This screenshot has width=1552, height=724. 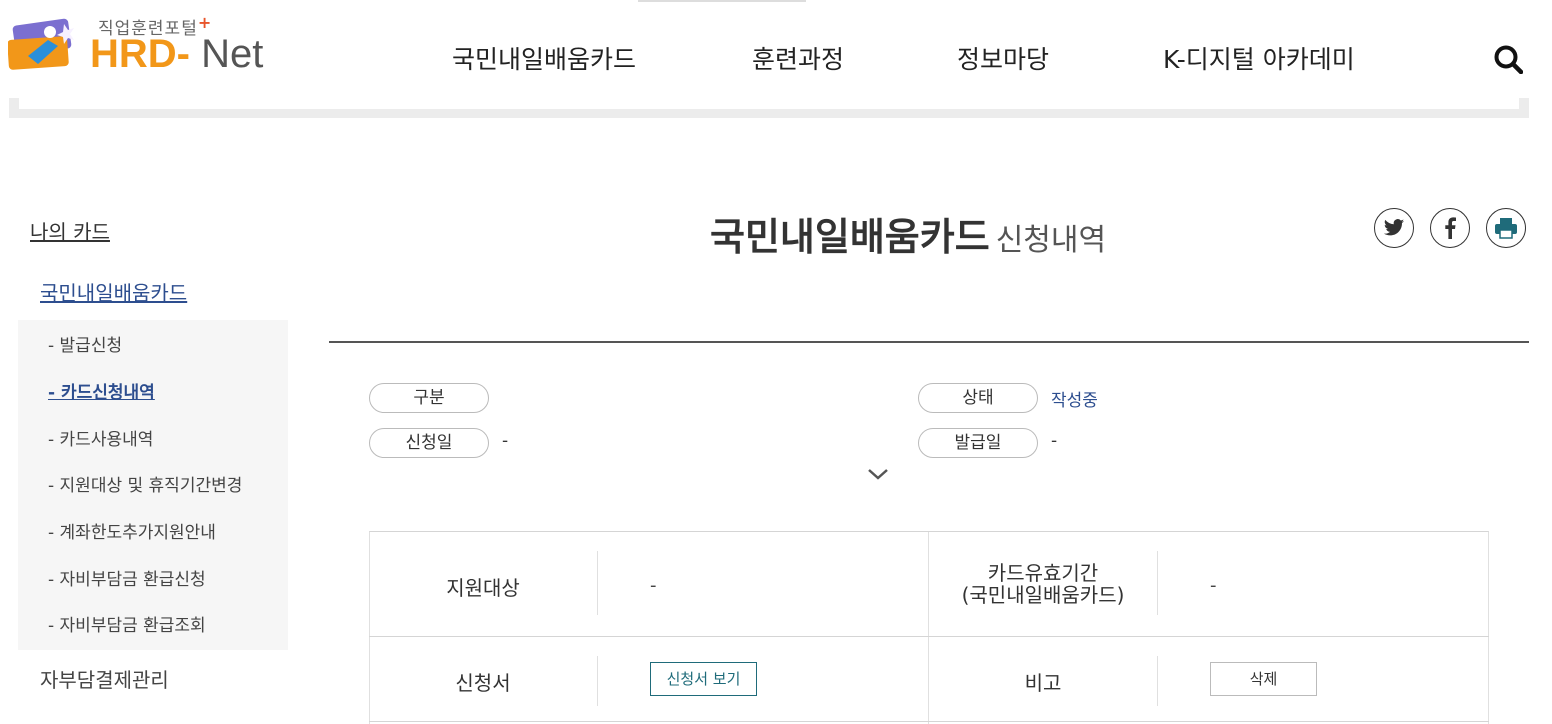 What do you see at coordinates (101, 390) in the screenshot?
I see `sidebar-item-card-application-history: - 카드신청내역` at bounding box center [101, 390].